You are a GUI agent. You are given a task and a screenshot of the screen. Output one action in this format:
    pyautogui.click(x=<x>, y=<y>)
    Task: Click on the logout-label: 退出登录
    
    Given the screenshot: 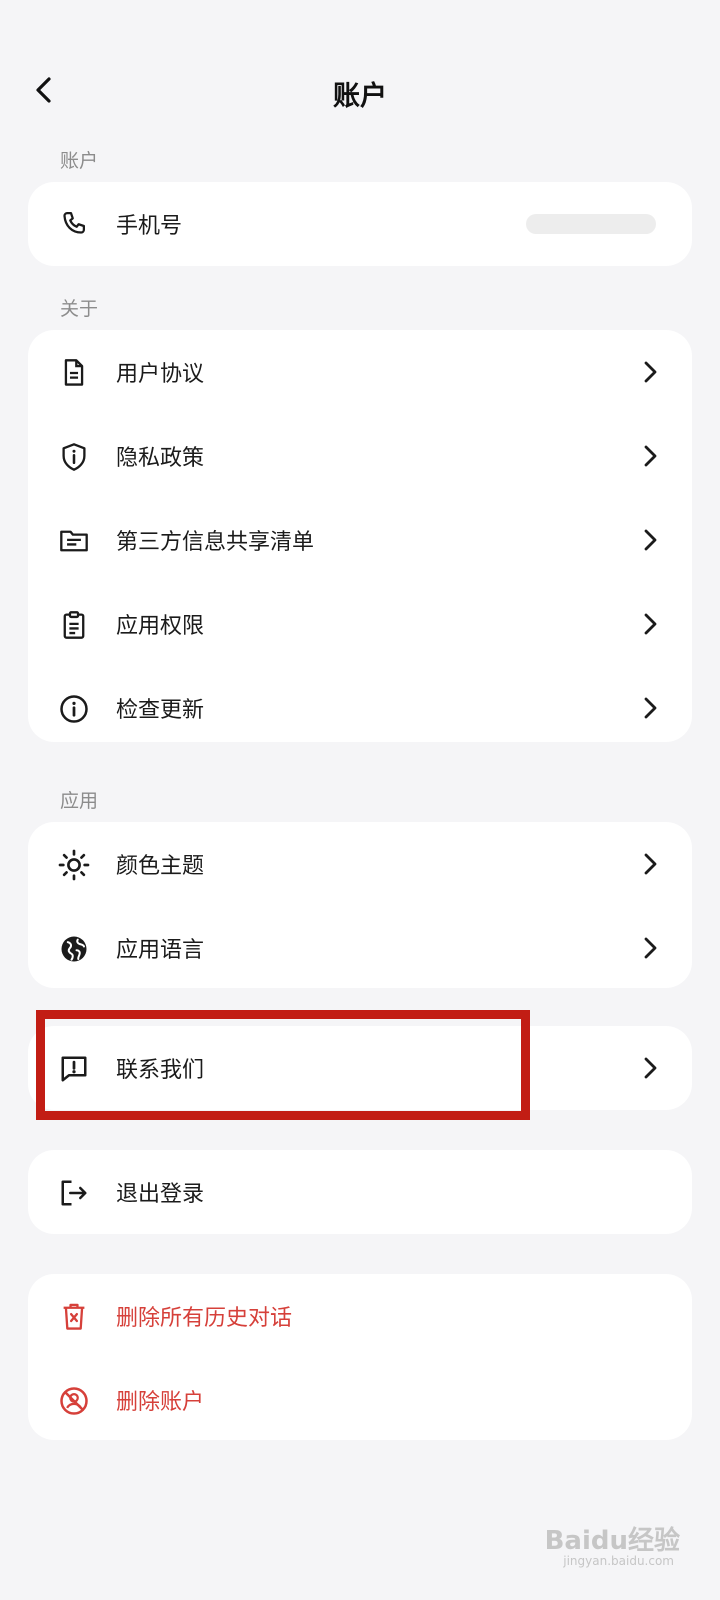 What is the action you would take?
    pyautogui.click(x=160, y=1194)
    